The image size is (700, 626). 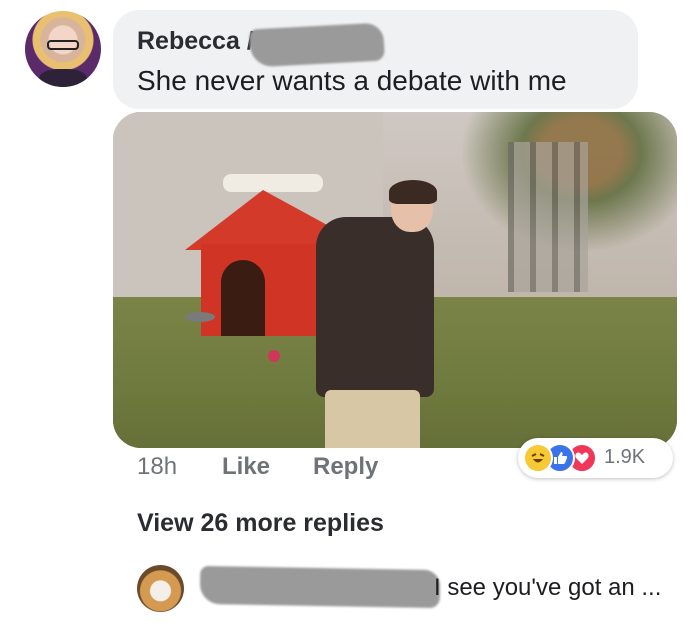 I want to click on reply-button: Reply, so click(x=345, y=467).